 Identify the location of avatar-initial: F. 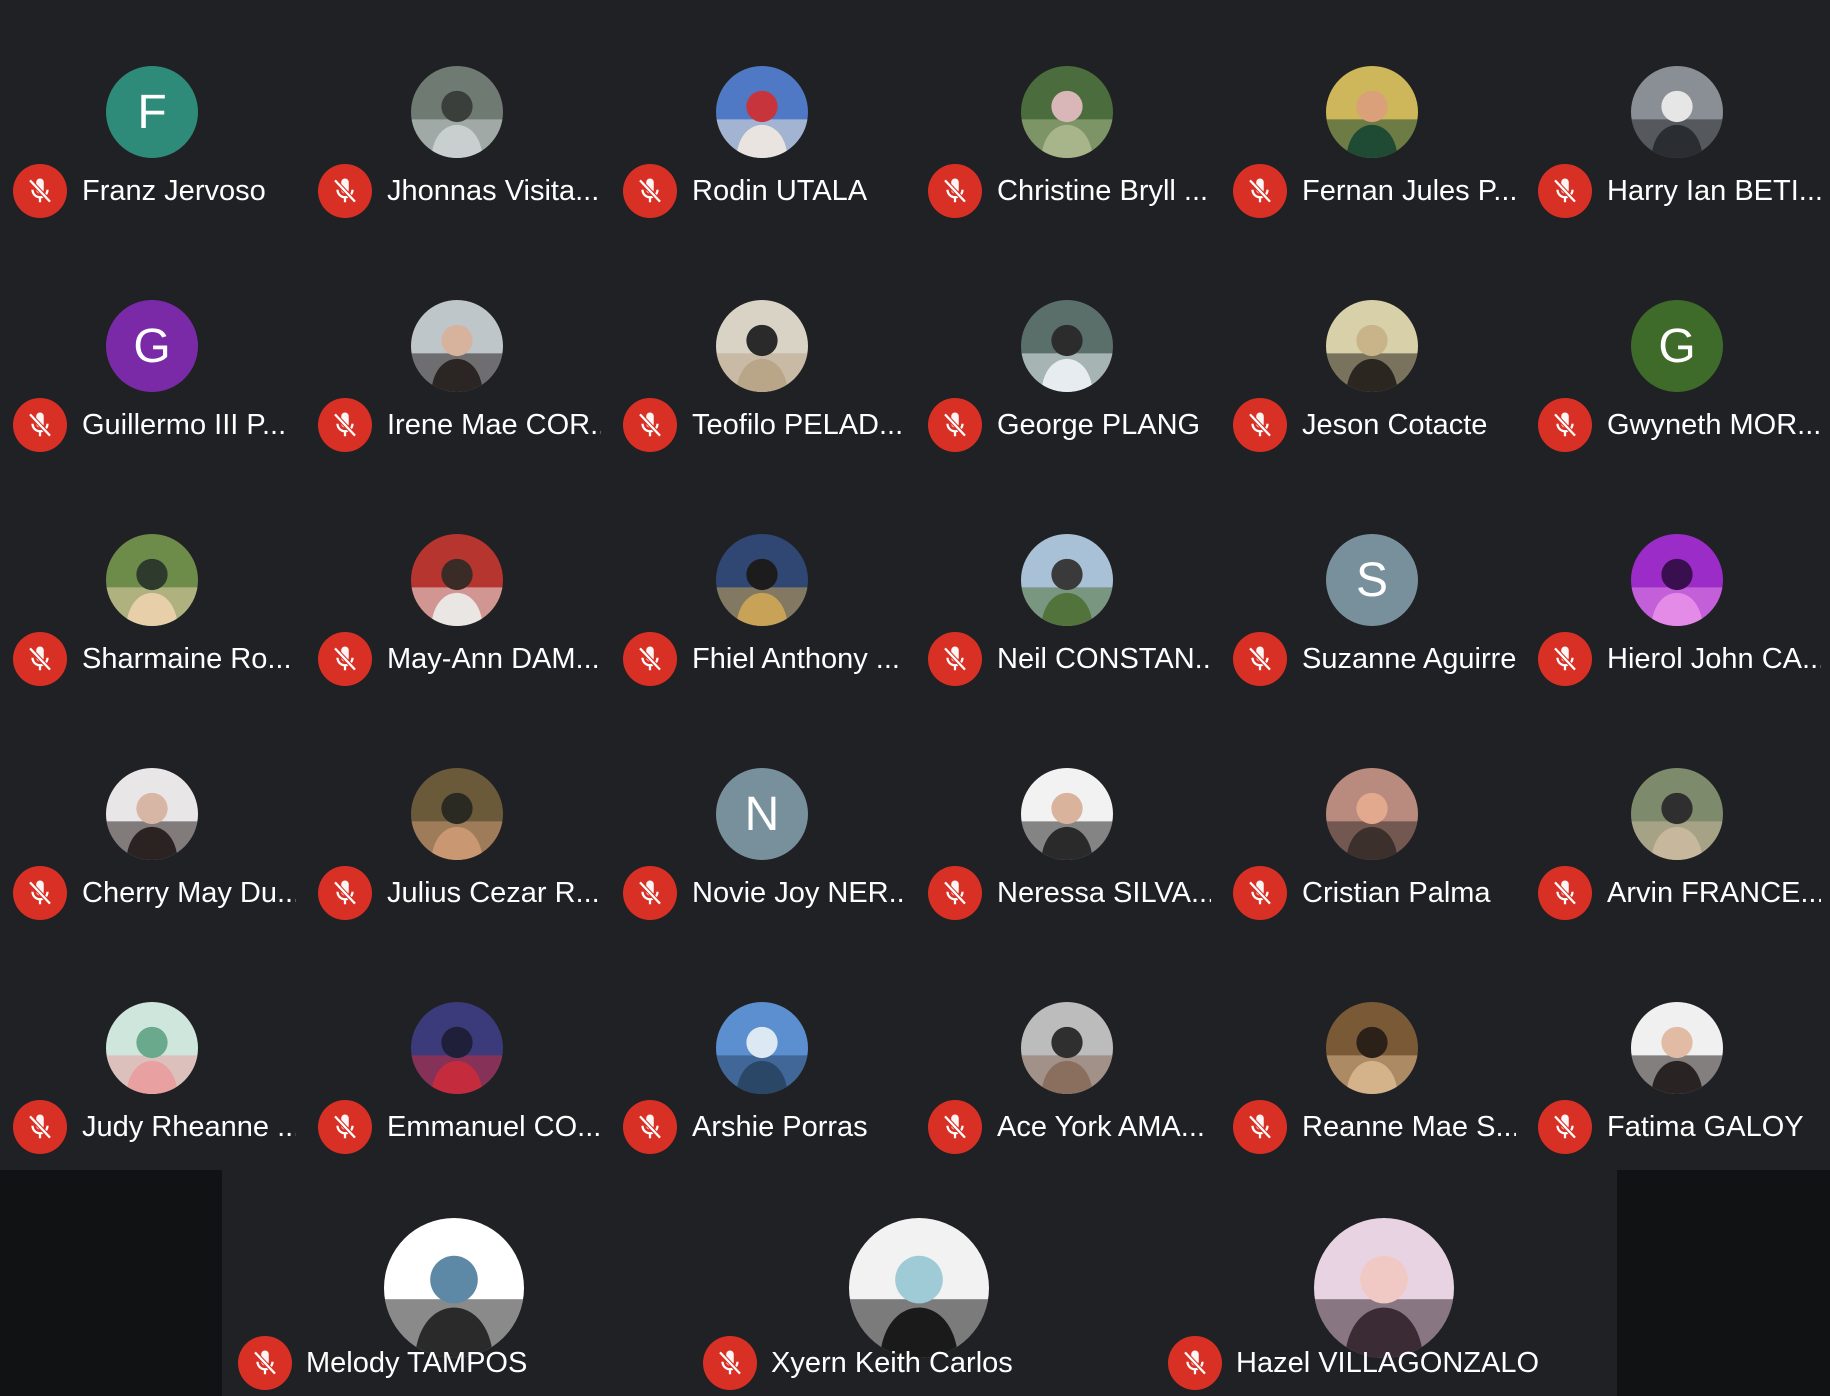
(152, 112).